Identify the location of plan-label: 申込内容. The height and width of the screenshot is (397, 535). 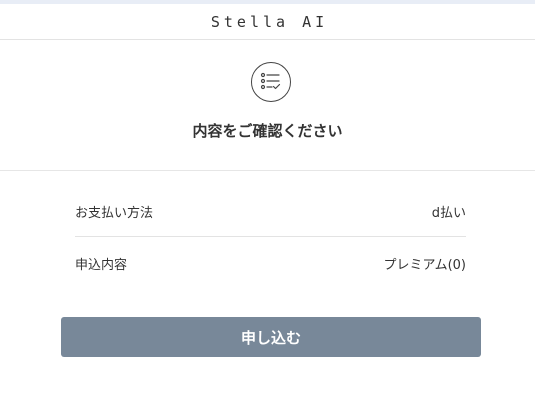
(101, 265).